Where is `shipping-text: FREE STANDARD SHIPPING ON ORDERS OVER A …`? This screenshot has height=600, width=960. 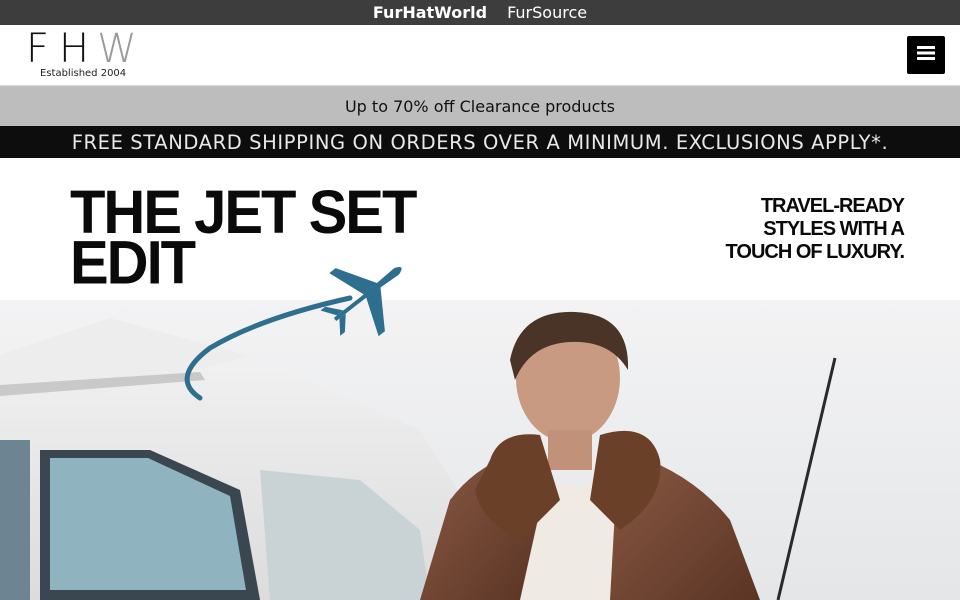 shipping-text: FREE STANDARD SHIPPING ON ORDERS OVER A … is located at coordinates (480, 142).